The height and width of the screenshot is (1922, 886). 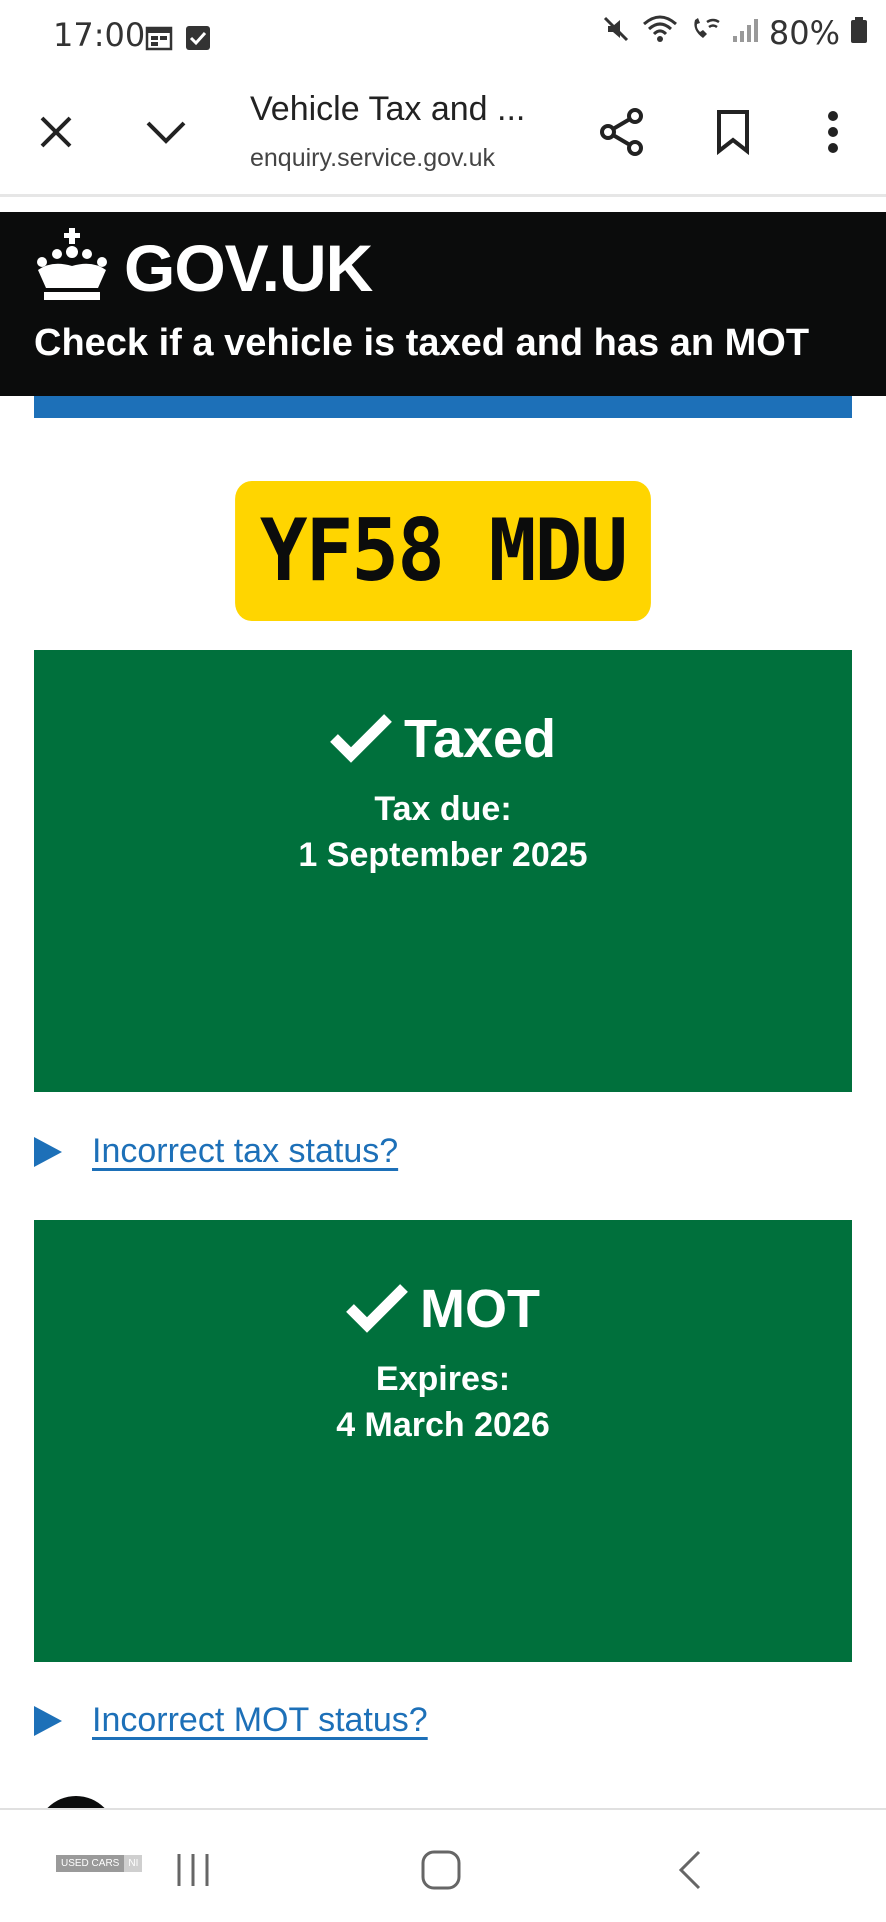 What do you see at coordinates (166, 132) in the screenshot?
I see `chevron-down-icon` at bounding box center [166, 132].